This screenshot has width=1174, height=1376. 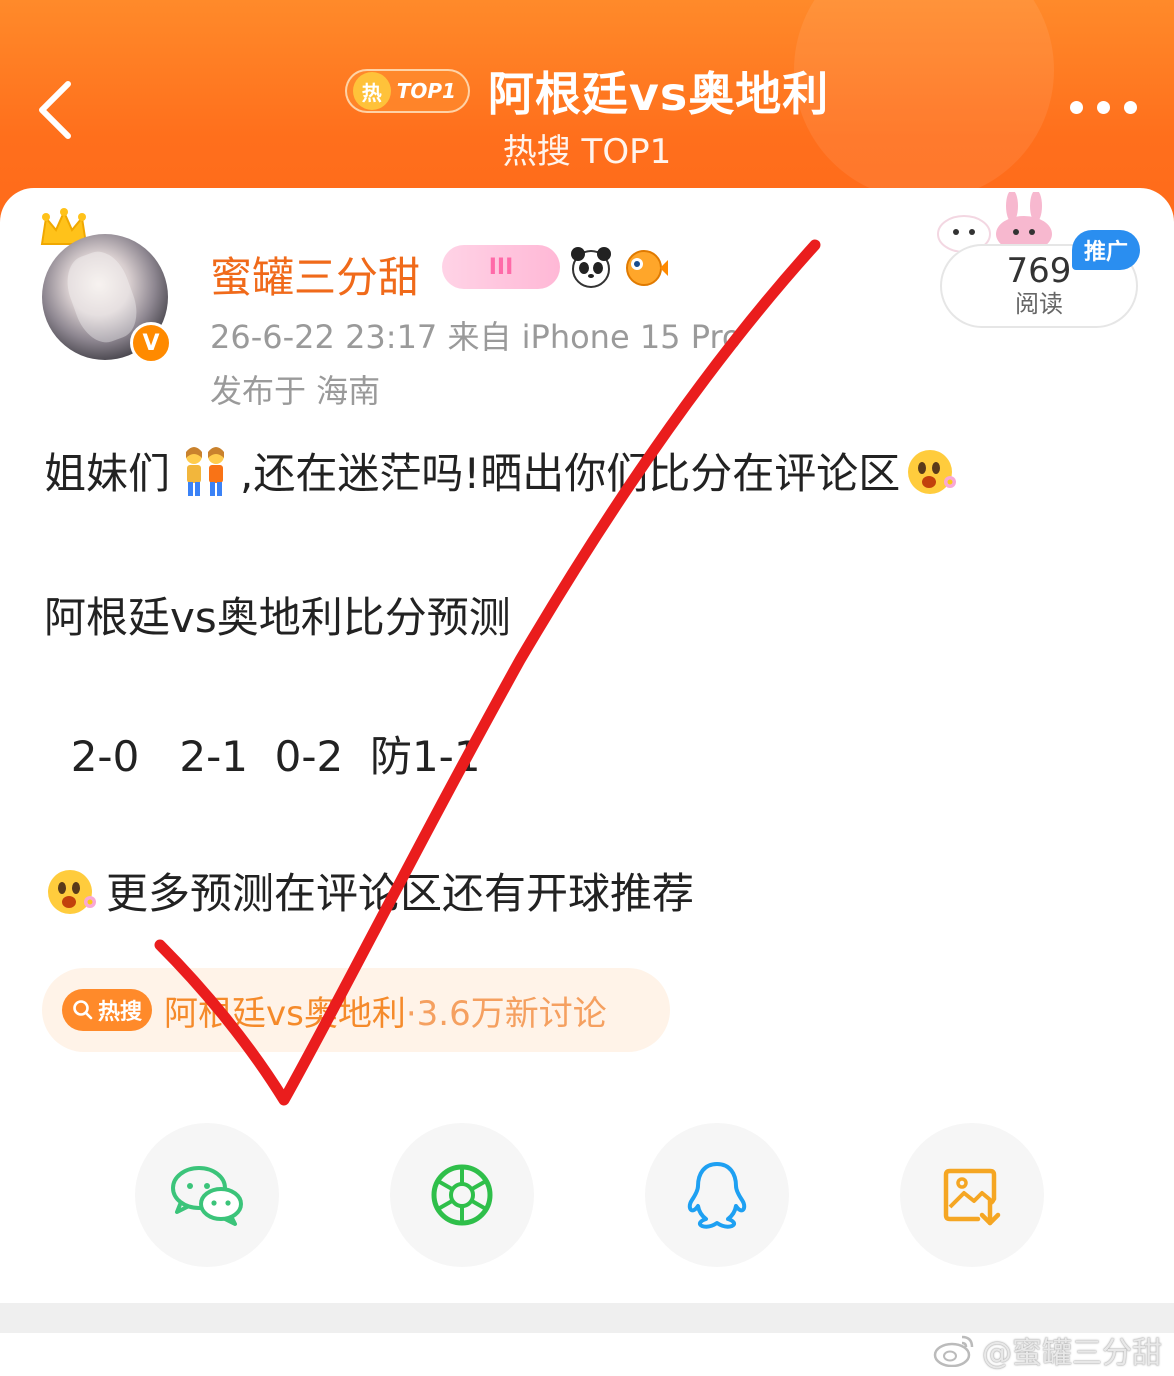 I want to click on page-subtitle: 热搜 TOP1, so click(x=587, y=152).